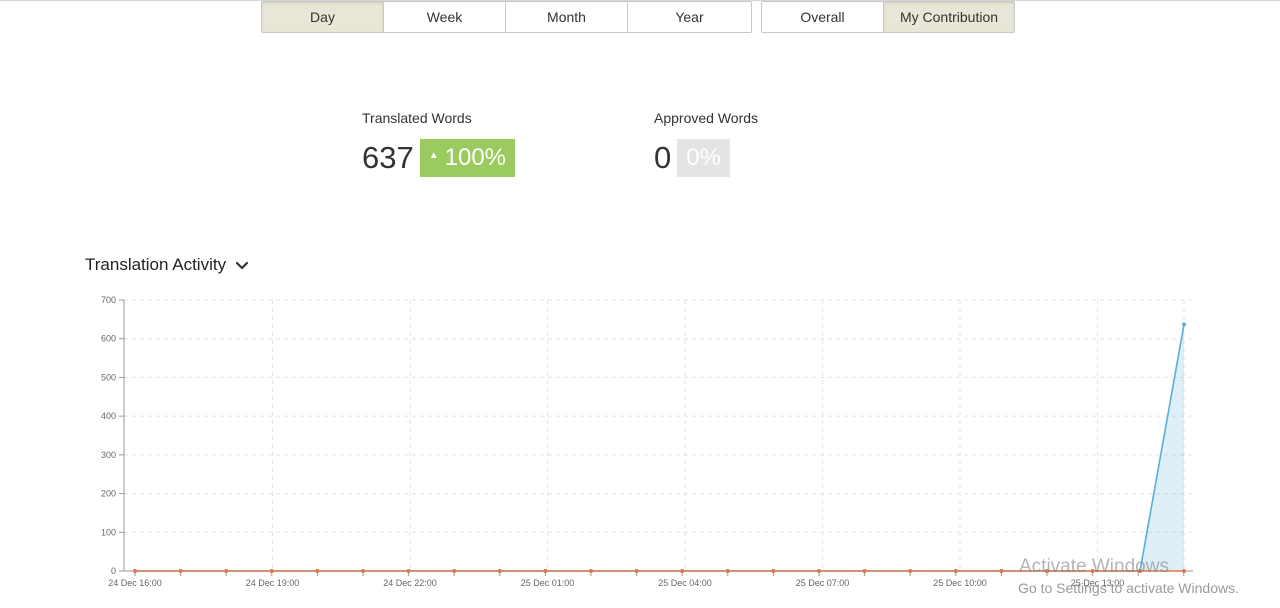 The width and height of the screenshot is (1280, 608). What do you see at coordinates (108, 339) in the screenshot?
I see `y-tick-label: 600` at bounding box center [108, 339].